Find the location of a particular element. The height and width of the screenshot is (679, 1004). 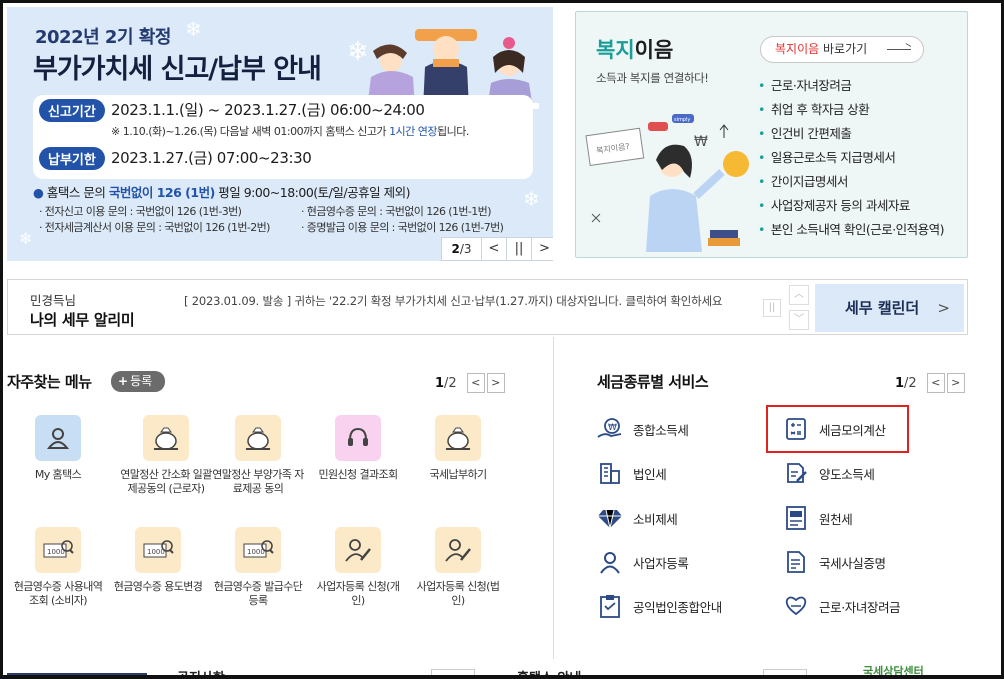

tax-business-registration: 사업자등록 is located at coordinates (643, 562).